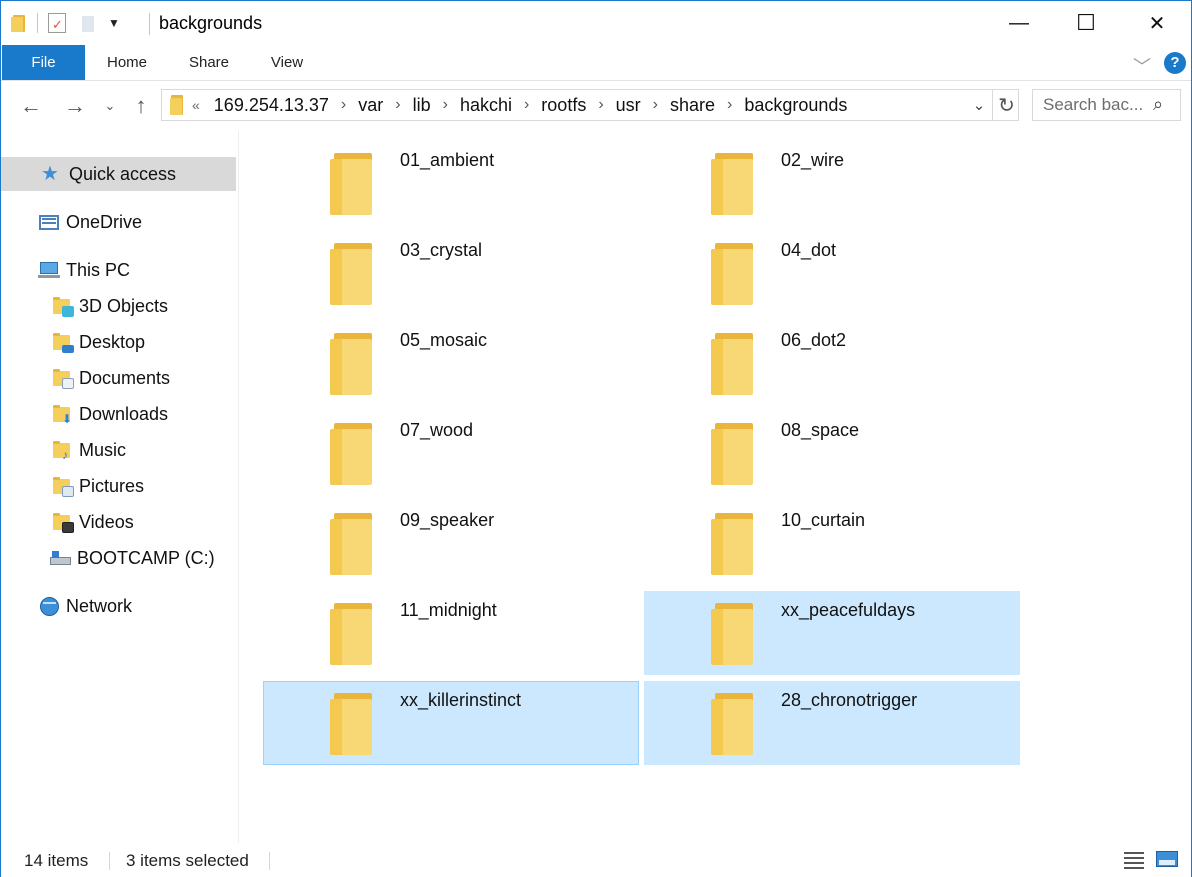 The height and width of the screenshot is (877, 1192). What do you see at coordinates (451, 633) in the screenshot?
I see `folder-item: 11_midnight` at bounding box center [451, 633].